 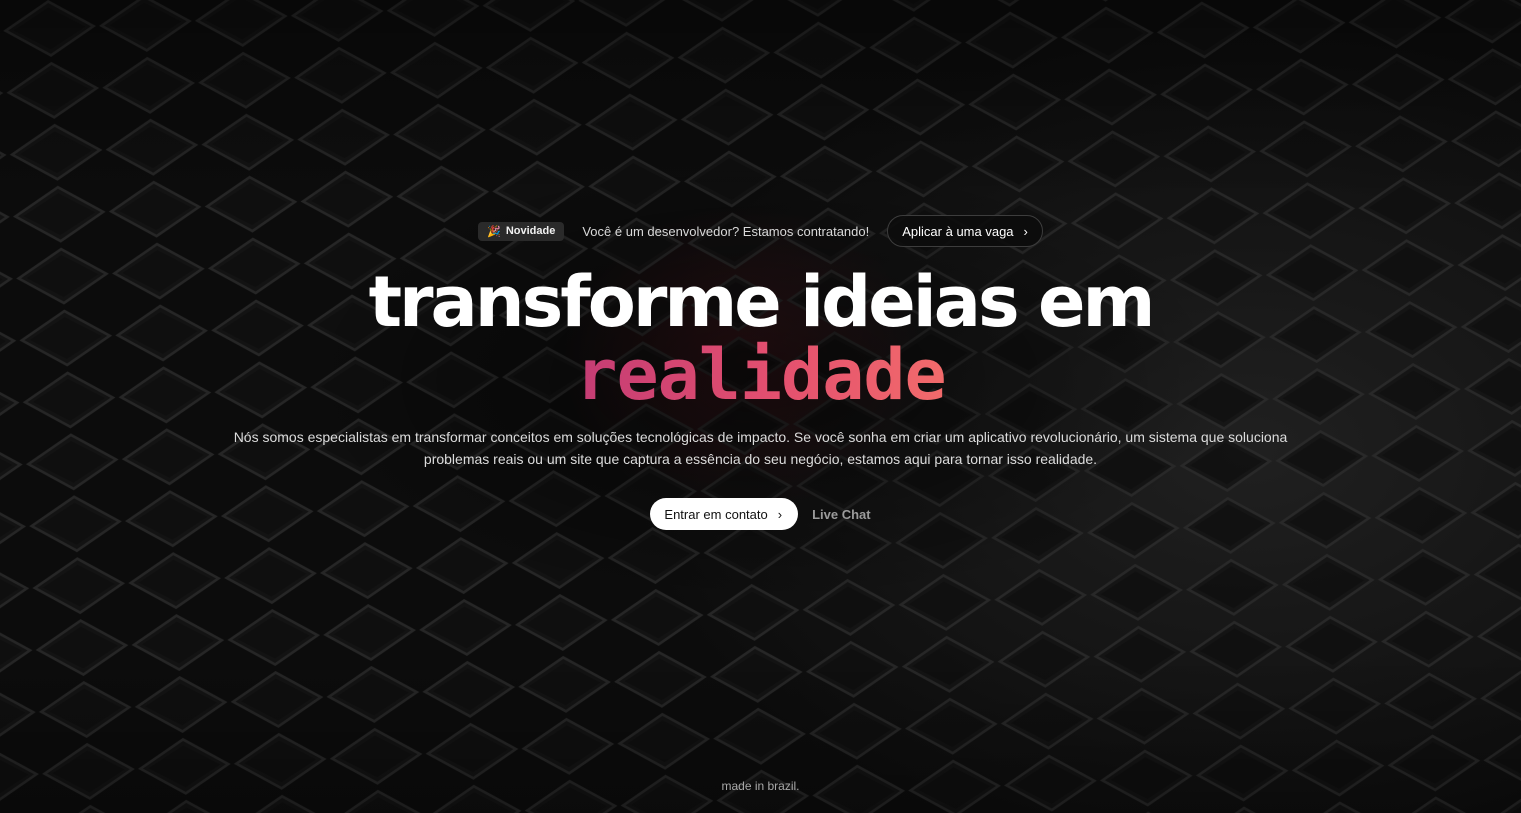 I want to click on hero-title-accent-text: realidade, so click(x=760, y=375).